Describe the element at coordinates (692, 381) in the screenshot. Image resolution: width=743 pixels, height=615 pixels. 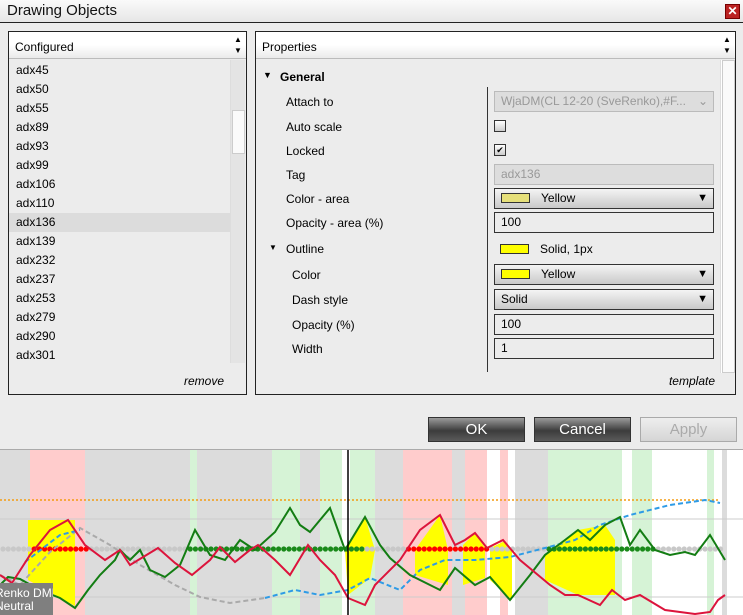
I see `template-link: template` at that location.